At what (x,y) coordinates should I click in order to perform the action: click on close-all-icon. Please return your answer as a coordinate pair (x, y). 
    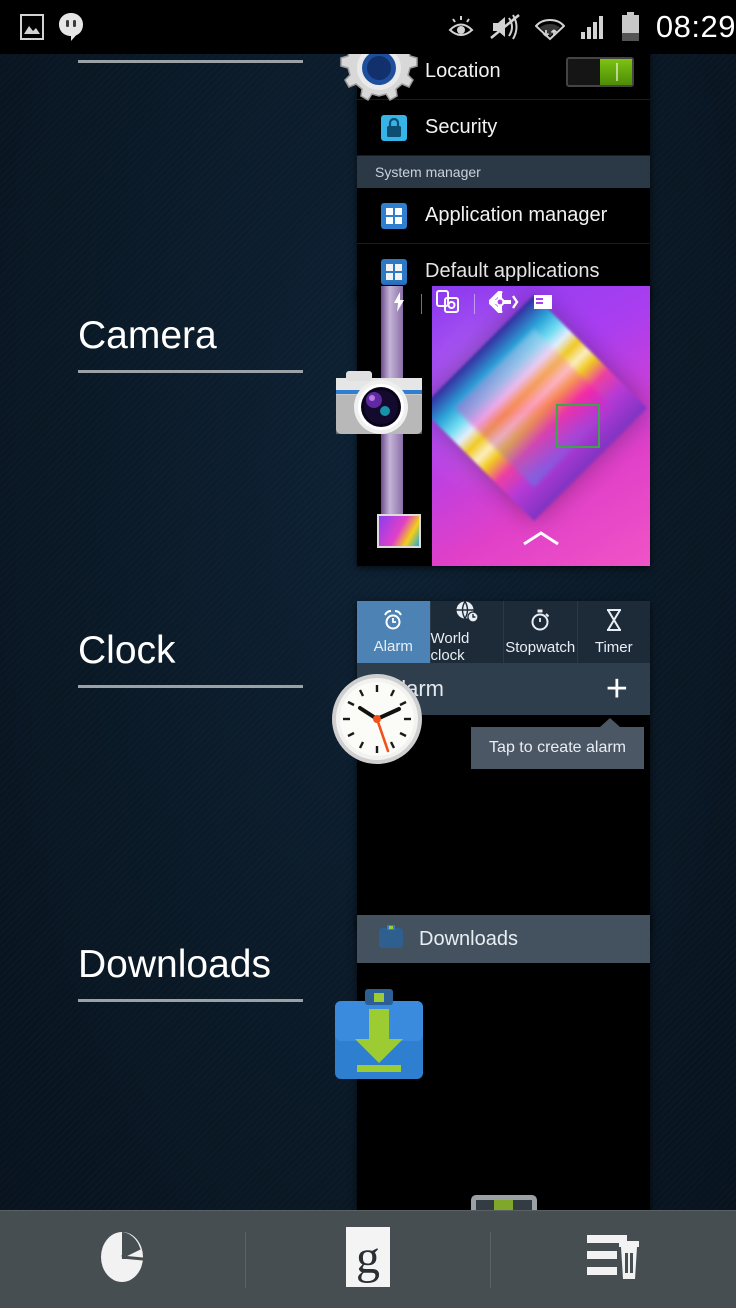
    Looking at the image, I should click on (613, 1259).